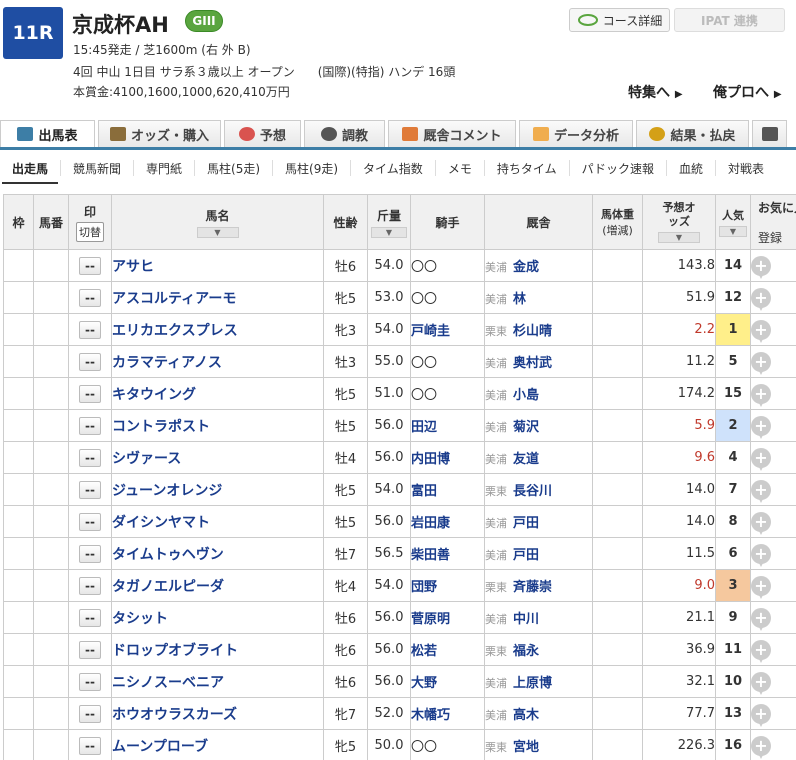  Describe the element at coordinates (217, 649) in the screenshot. I see `horse-name: ドロップオブライト` at that location.